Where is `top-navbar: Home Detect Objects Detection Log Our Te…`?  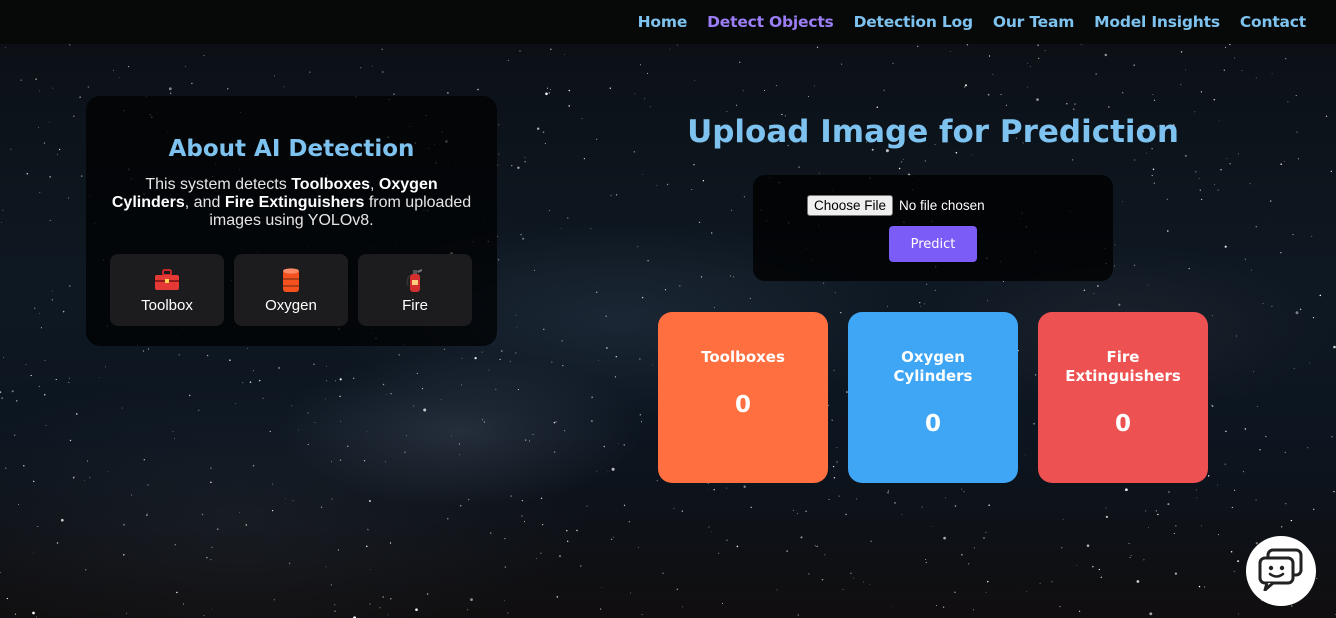
top-navbar: Home Detect Objects Detection Log Our Te… is located at coordinates (668, 22).